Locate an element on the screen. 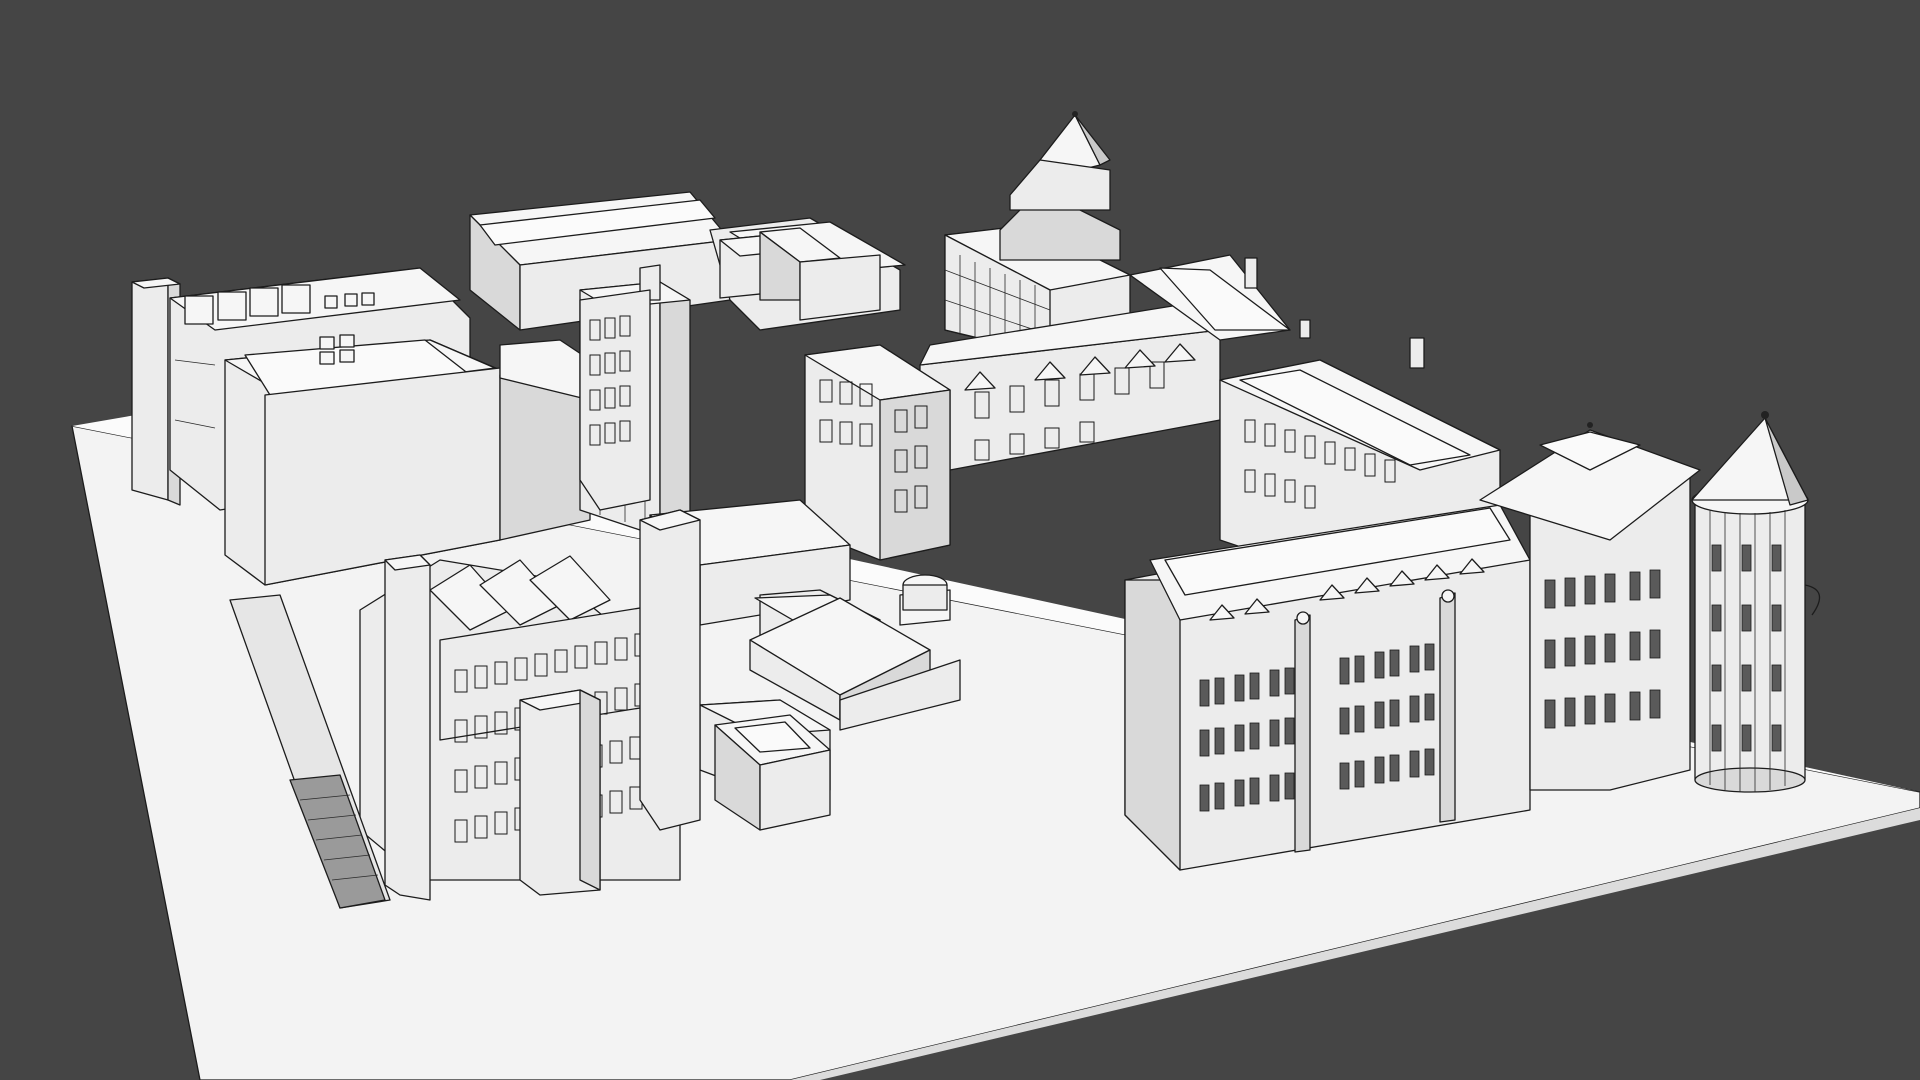 Image resolution: width=1920 pixels, height=1080 pixels. building-southeast-gothic-hall is located at coordinates (1327, 687).